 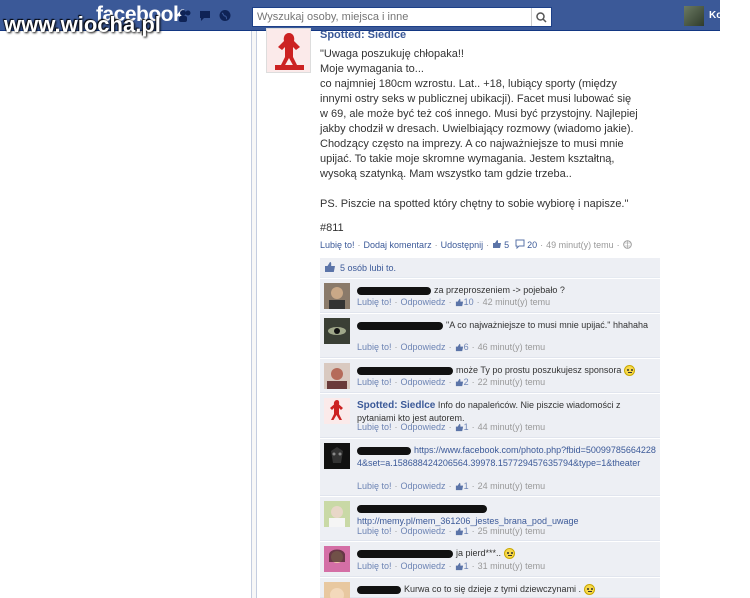 What do you see at coordinates (396, 405) in the screenshot?
I see `commenter-name: Spotted: Siedlce` at bounding box center [396, 405].